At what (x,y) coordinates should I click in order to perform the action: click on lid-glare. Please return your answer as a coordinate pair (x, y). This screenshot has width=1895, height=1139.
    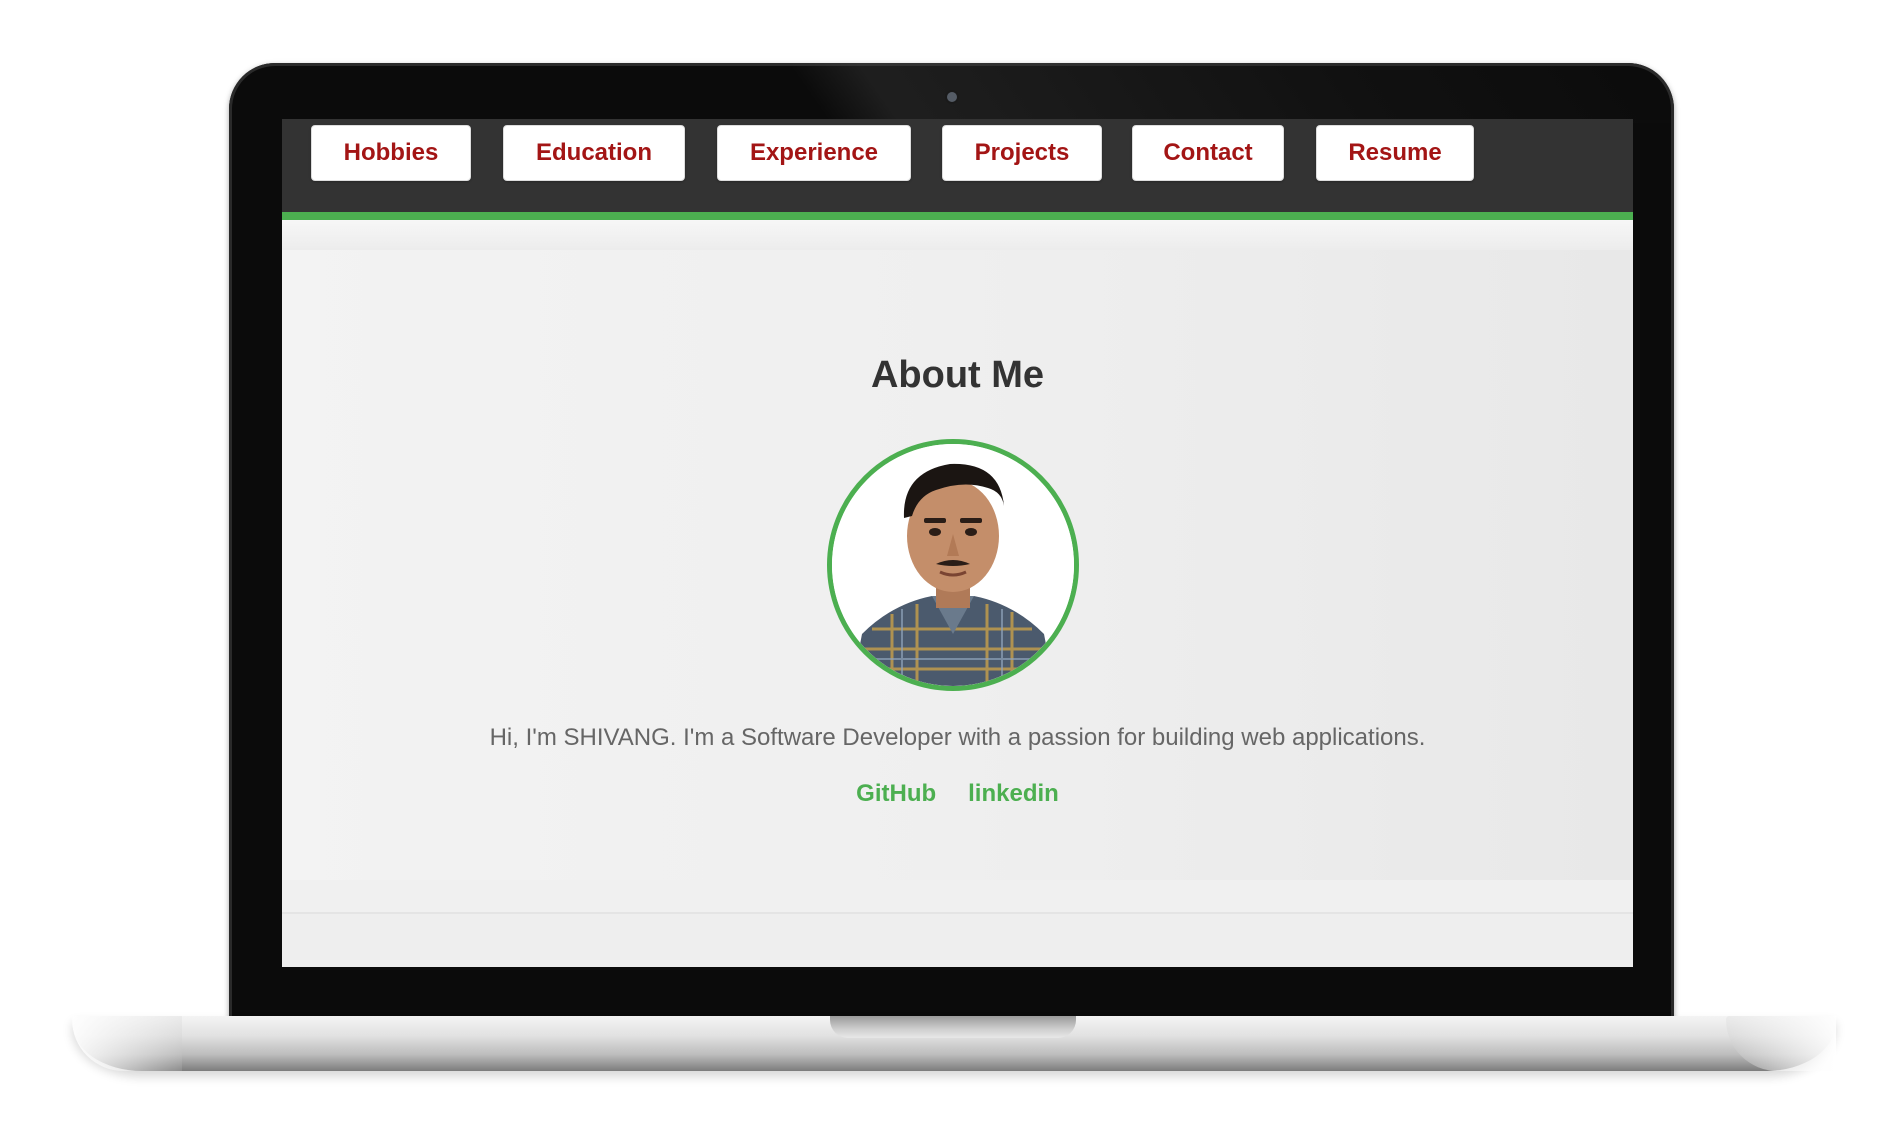
    Looking at the image, I should click on (1230, 93).